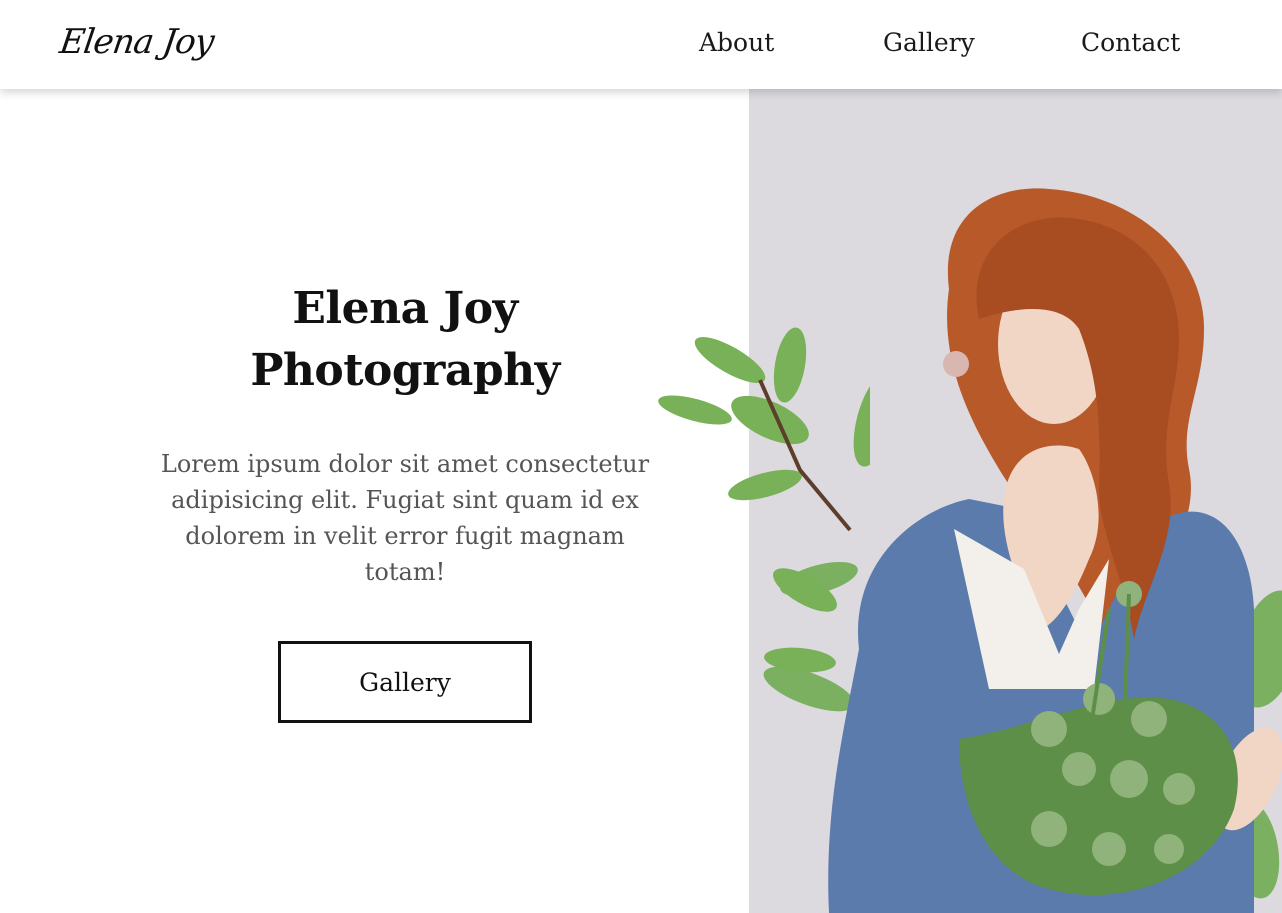  Describe the element at coordinates (929, 43) in the screenshot. I see `nav-link-gallery: Gallery` at that location.